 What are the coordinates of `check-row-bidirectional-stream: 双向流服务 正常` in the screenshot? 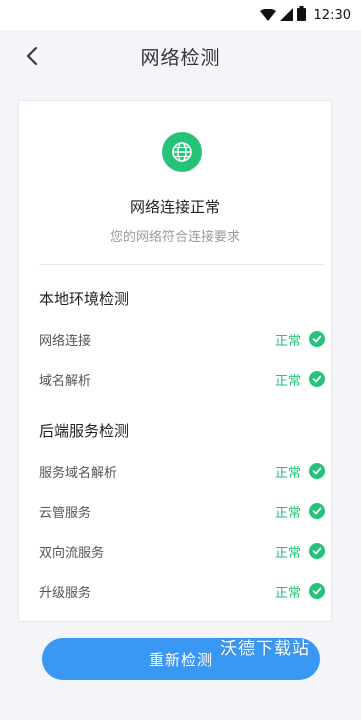 It's located at (182, 551).